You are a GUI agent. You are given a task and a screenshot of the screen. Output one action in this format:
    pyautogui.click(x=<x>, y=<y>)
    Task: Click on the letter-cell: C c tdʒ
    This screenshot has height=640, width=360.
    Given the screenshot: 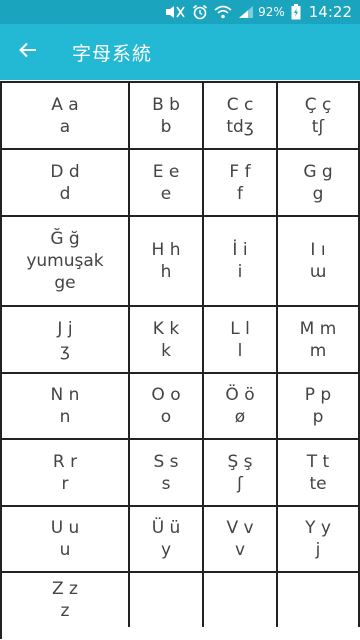 What is the action you would take?
    pyautogui.click(x=241, y=115)
    